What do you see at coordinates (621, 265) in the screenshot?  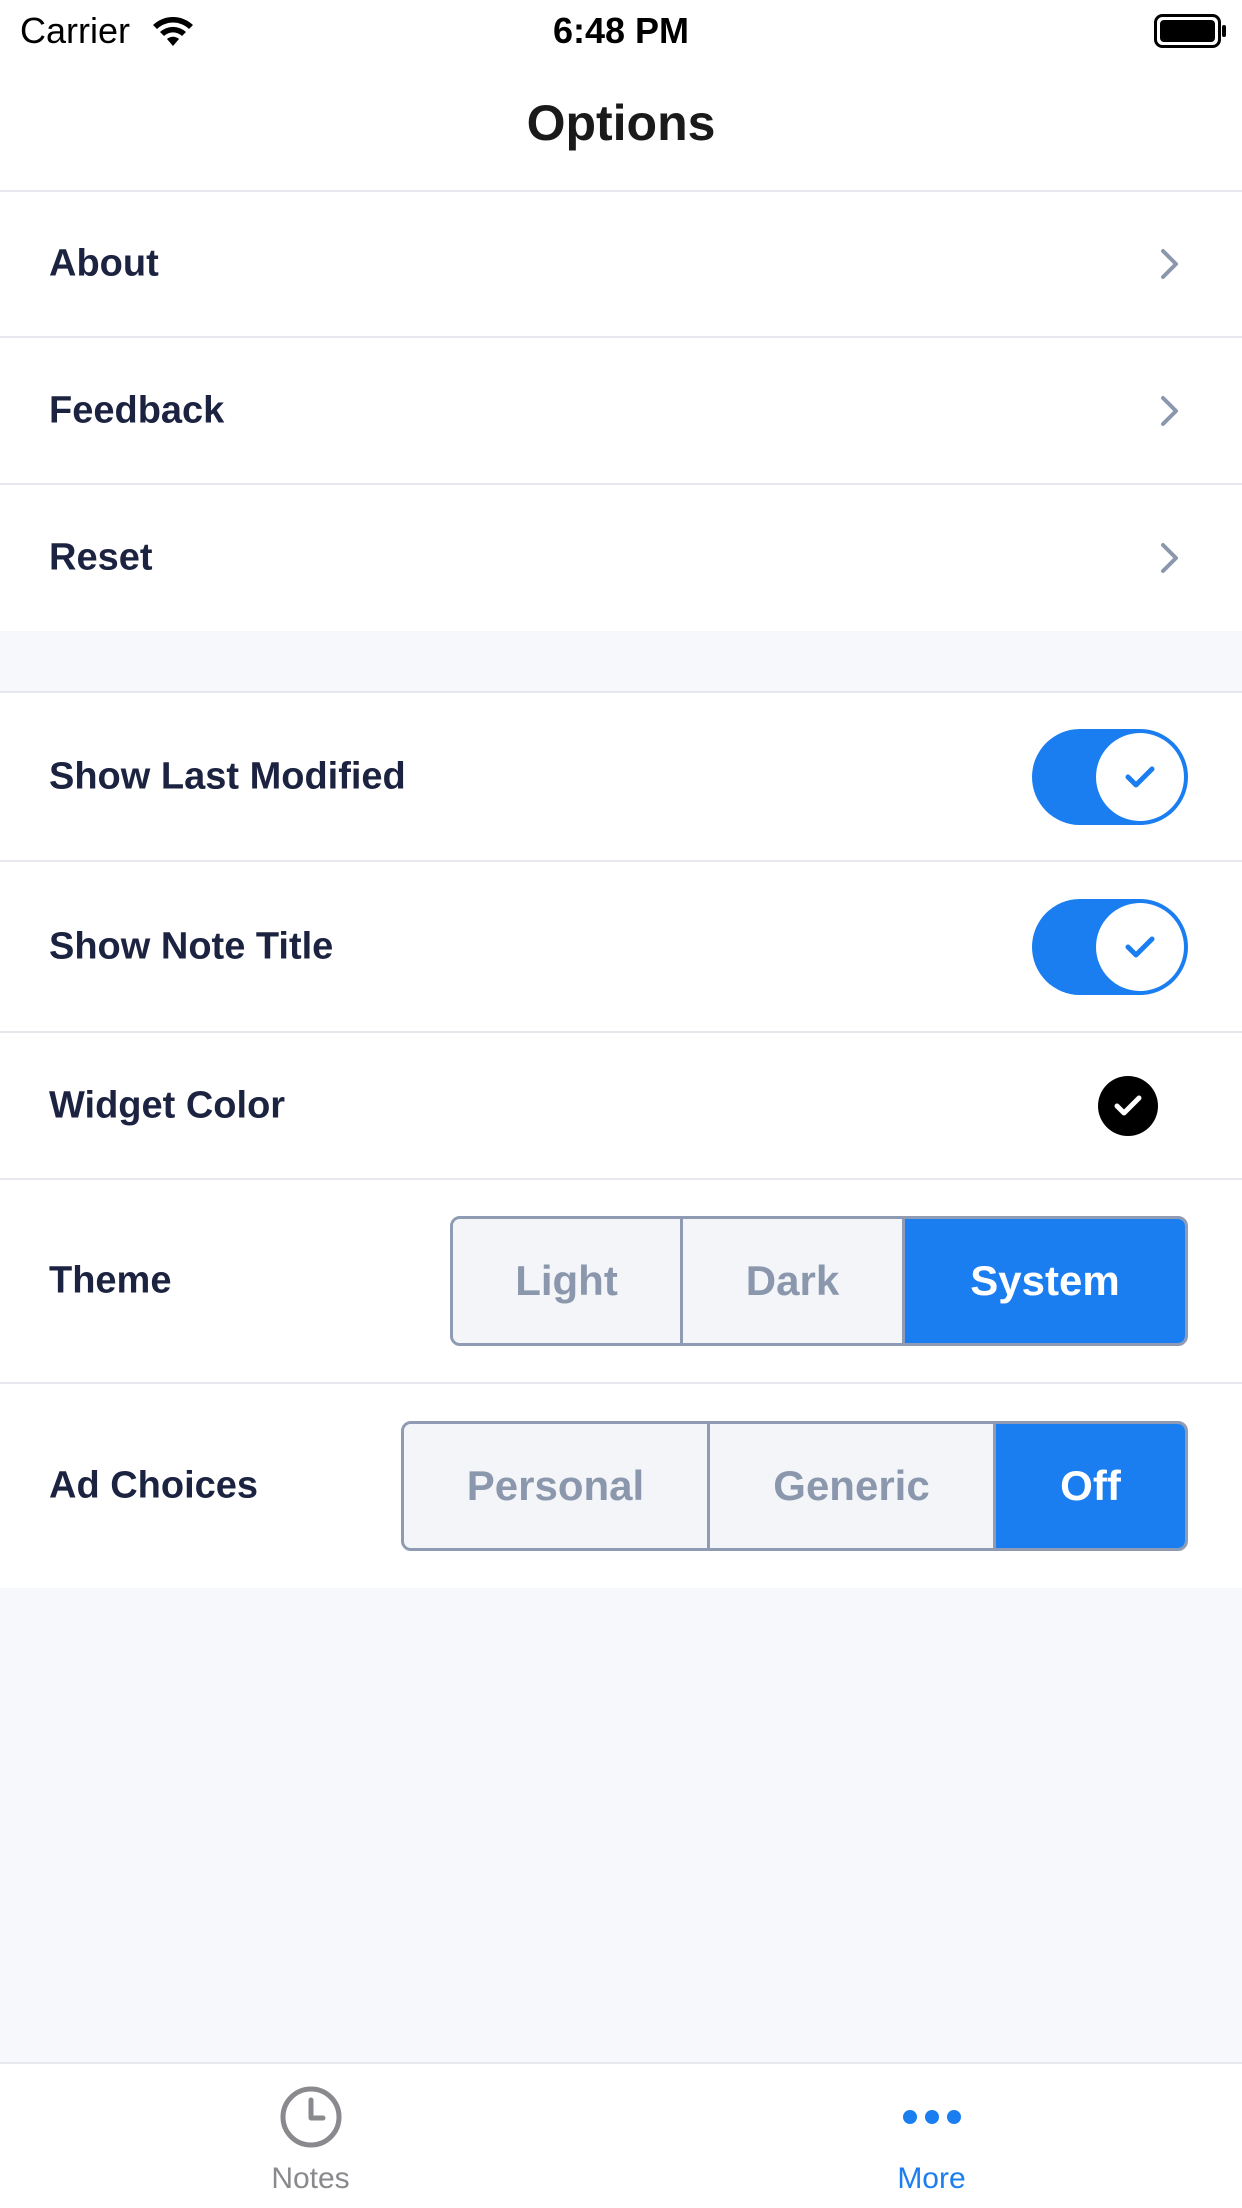 I see `about-row: About` at bounding box center [621, 265].